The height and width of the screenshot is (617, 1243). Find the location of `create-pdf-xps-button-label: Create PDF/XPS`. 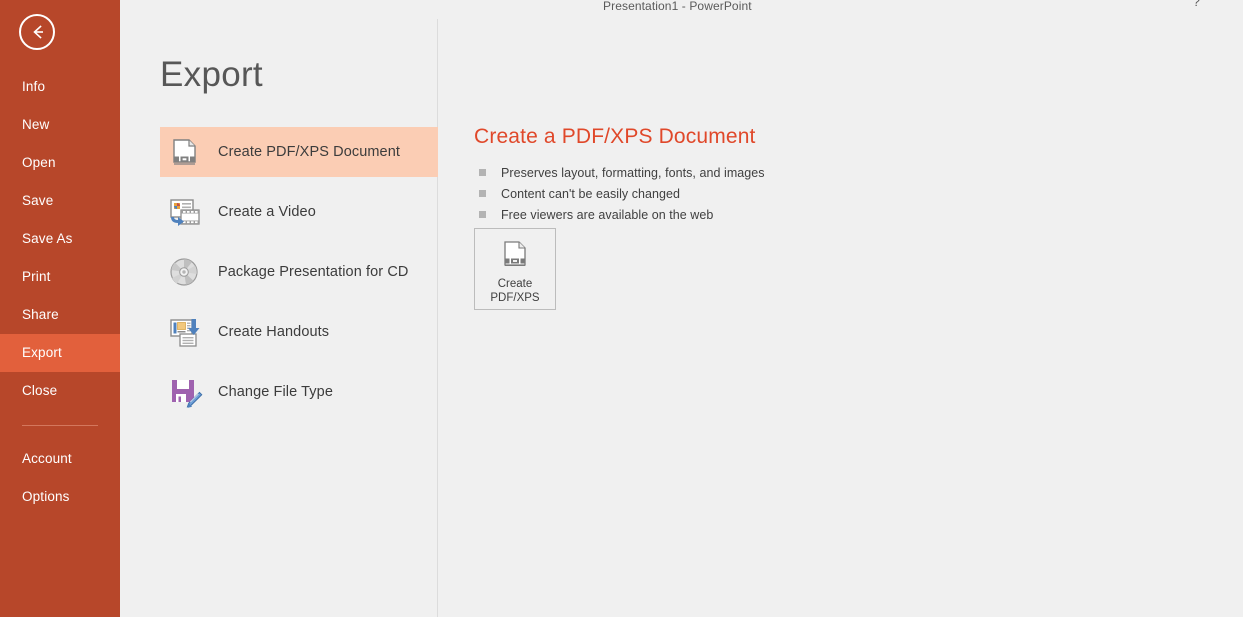

create-pdf-xps-button-label: Create PDF/XPS is located at coordinates (514, 291).